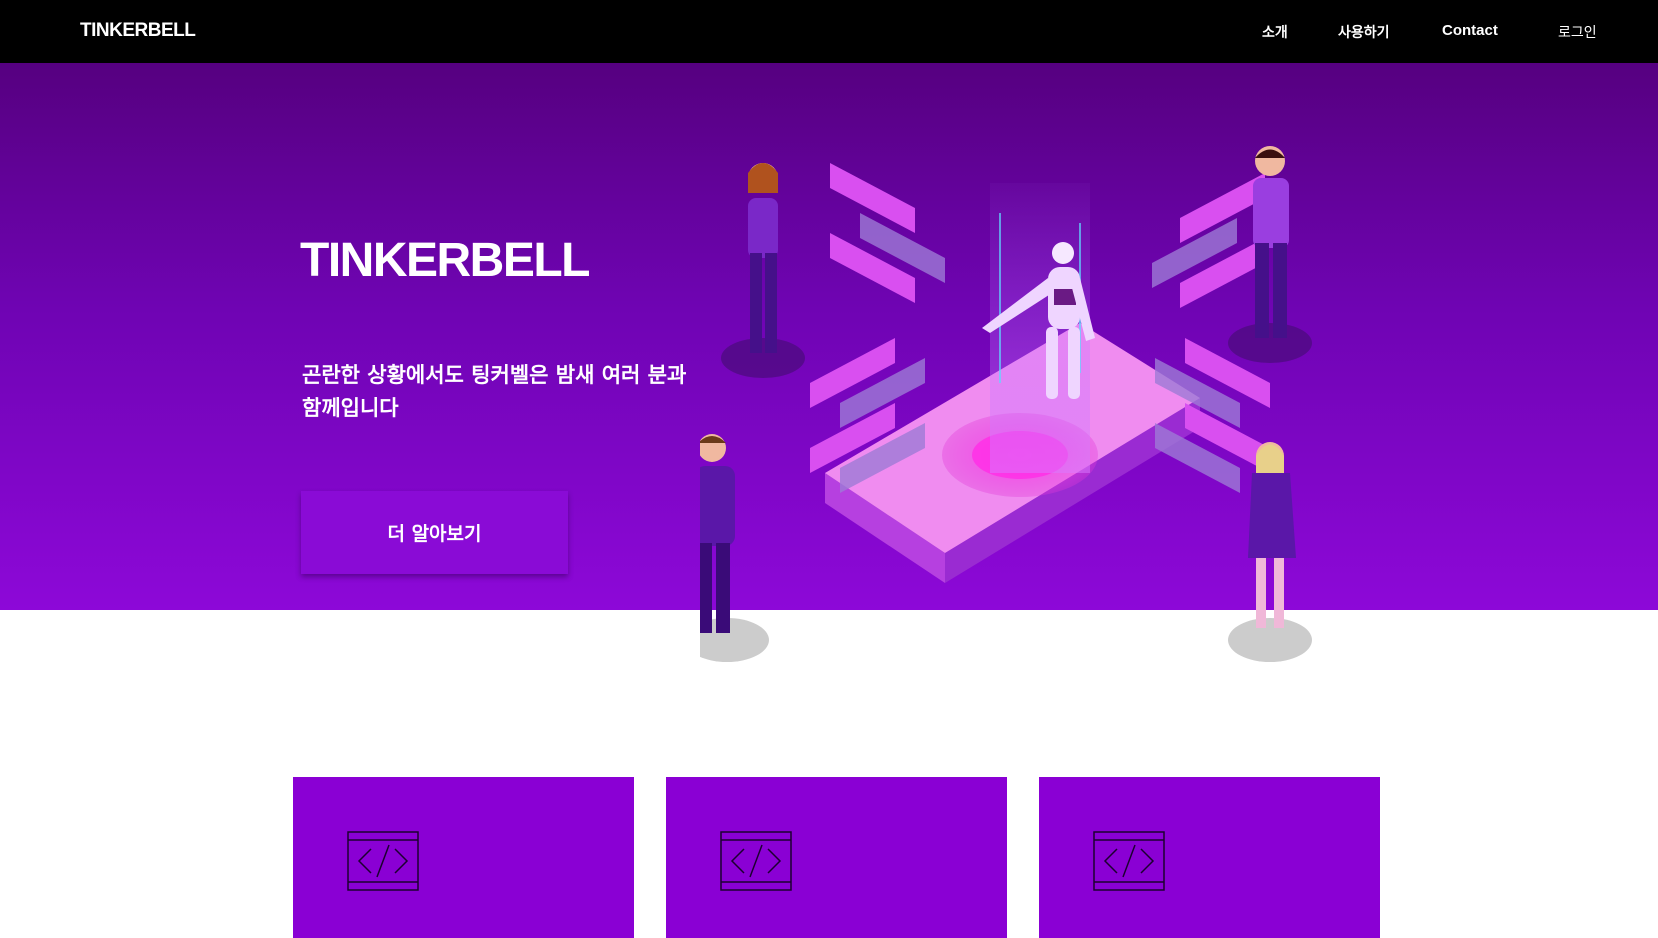  Describe the element at coordinates (763, 270) in the screenshot. I see `person-top-left` at that location.